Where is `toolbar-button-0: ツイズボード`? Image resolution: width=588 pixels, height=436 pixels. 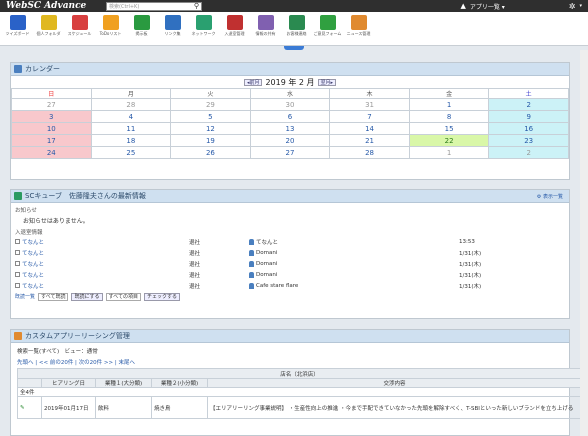 toolbar-button-0: ツイズボード is located at coordinates (17, 27).